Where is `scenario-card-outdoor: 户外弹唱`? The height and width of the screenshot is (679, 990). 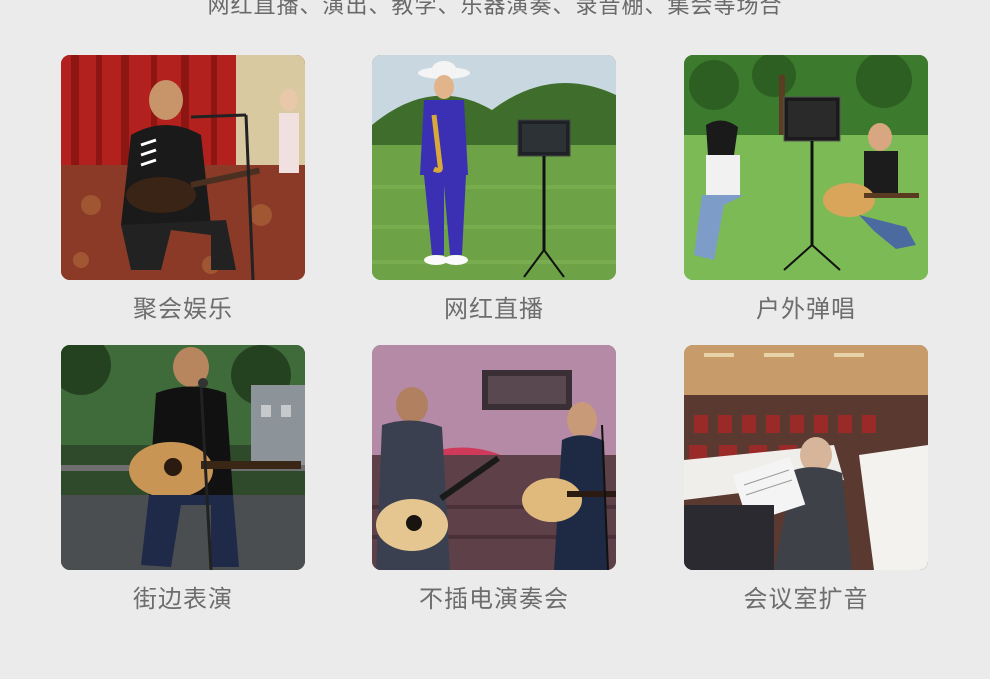
scenario-card-outdoor: 户外弹唱 is located at coordinates (806, 189).